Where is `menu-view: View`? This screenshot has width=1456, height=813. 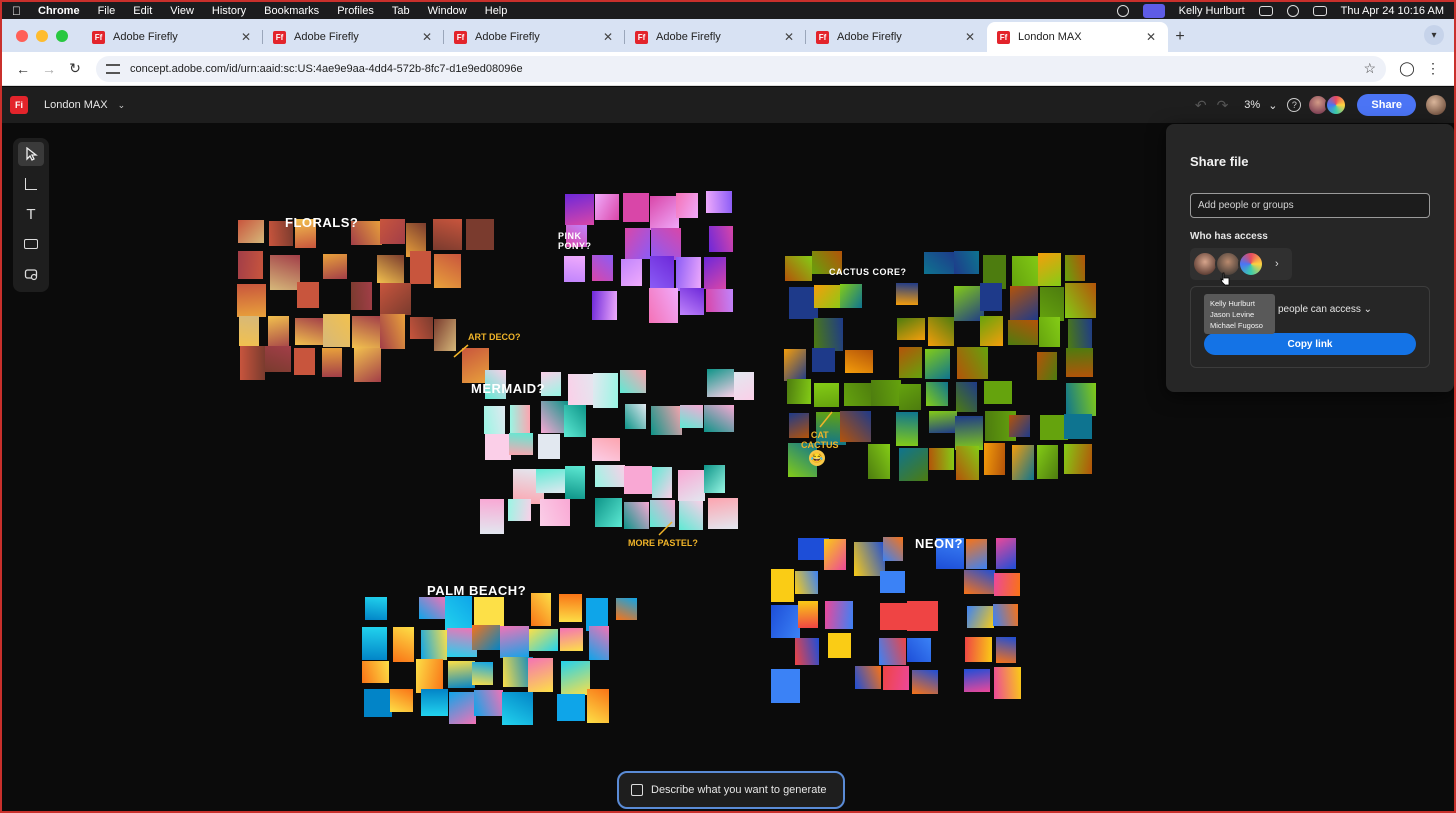
menu-view: View is located at coordinates (182, 11).